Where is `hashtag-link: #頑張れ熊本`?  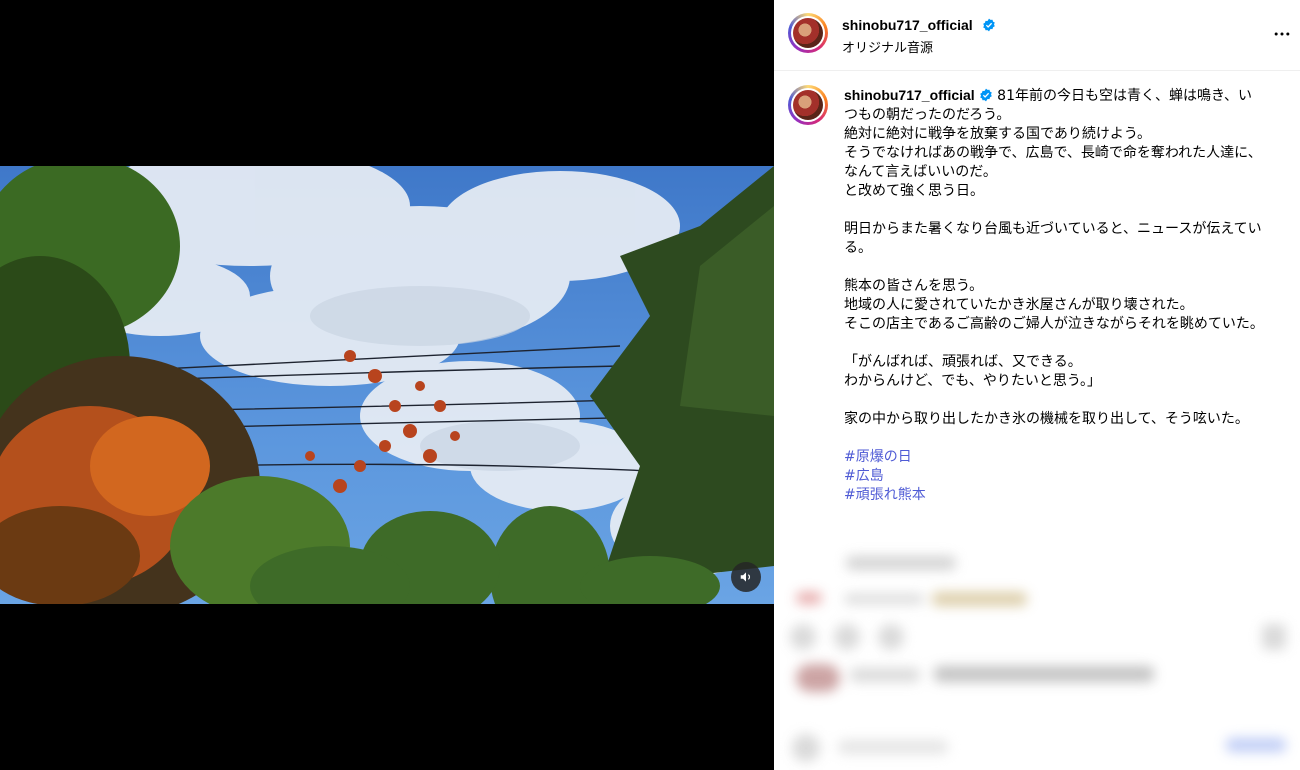
hashtag-link: #頑張れ熊本 is located at coordinates (1054, 495).